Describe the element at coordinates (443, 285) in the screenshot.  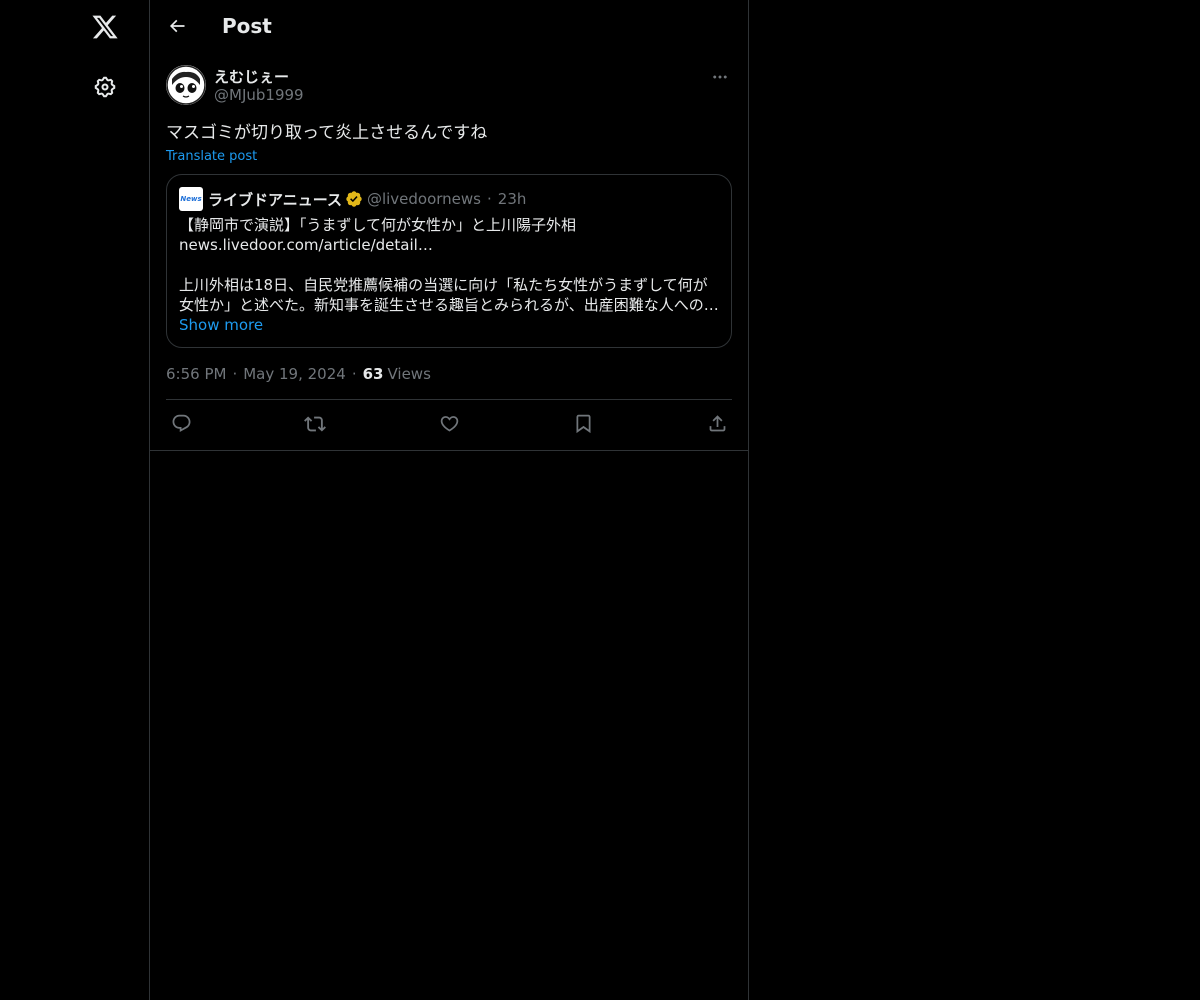
I see `quote-line: 上川外相は18日、自民党推薦候補の当選に向け「私たち女性がうまずして何が` at that location.